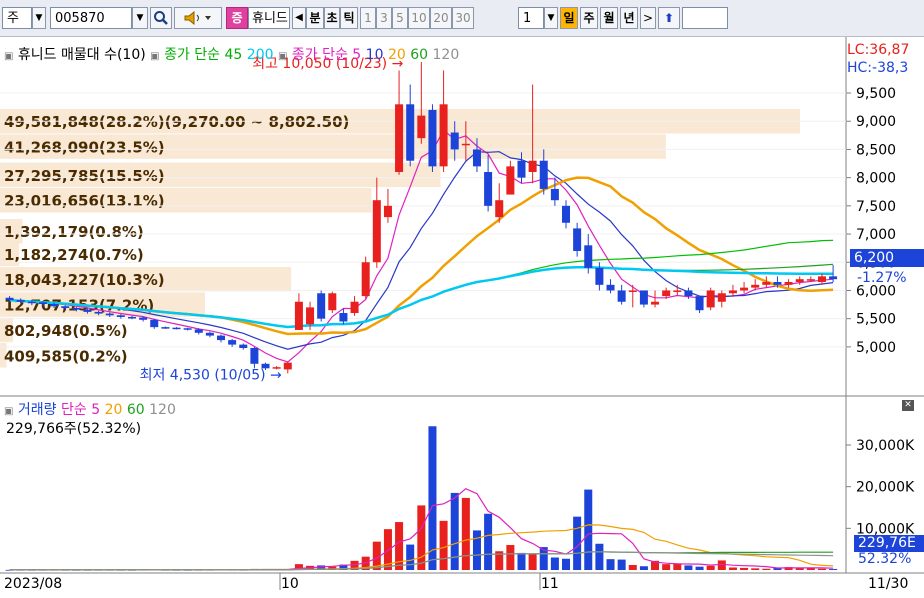 The width and height of the screenshot is (924, 598). I want to click on x-label-october: 10, so click(290, 584).